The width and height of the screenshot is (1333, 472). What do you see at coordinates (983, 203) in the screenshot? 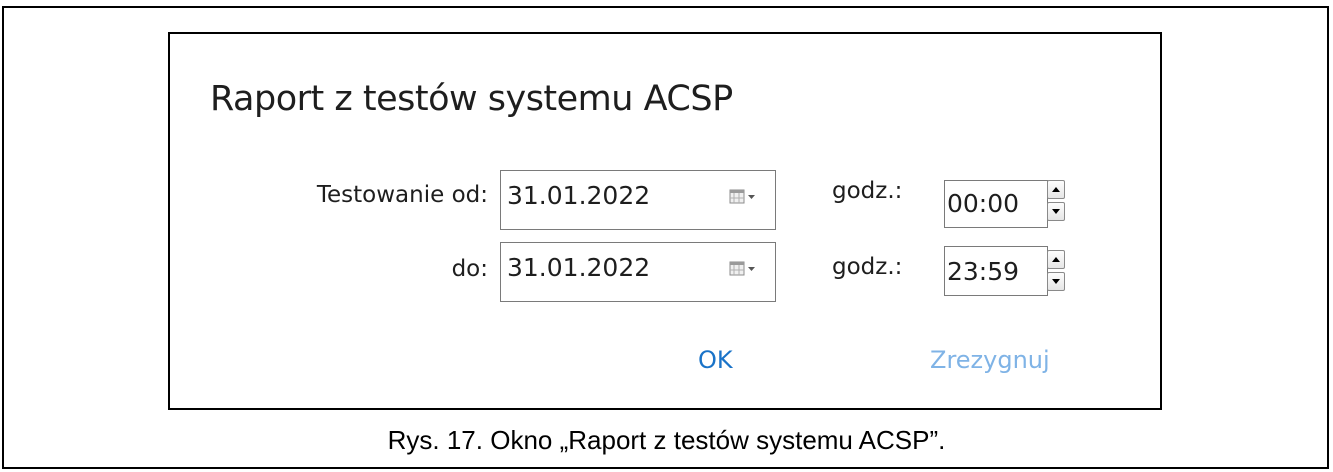
I see `from-time-value: 00:00` at bounding box center [983, 203].